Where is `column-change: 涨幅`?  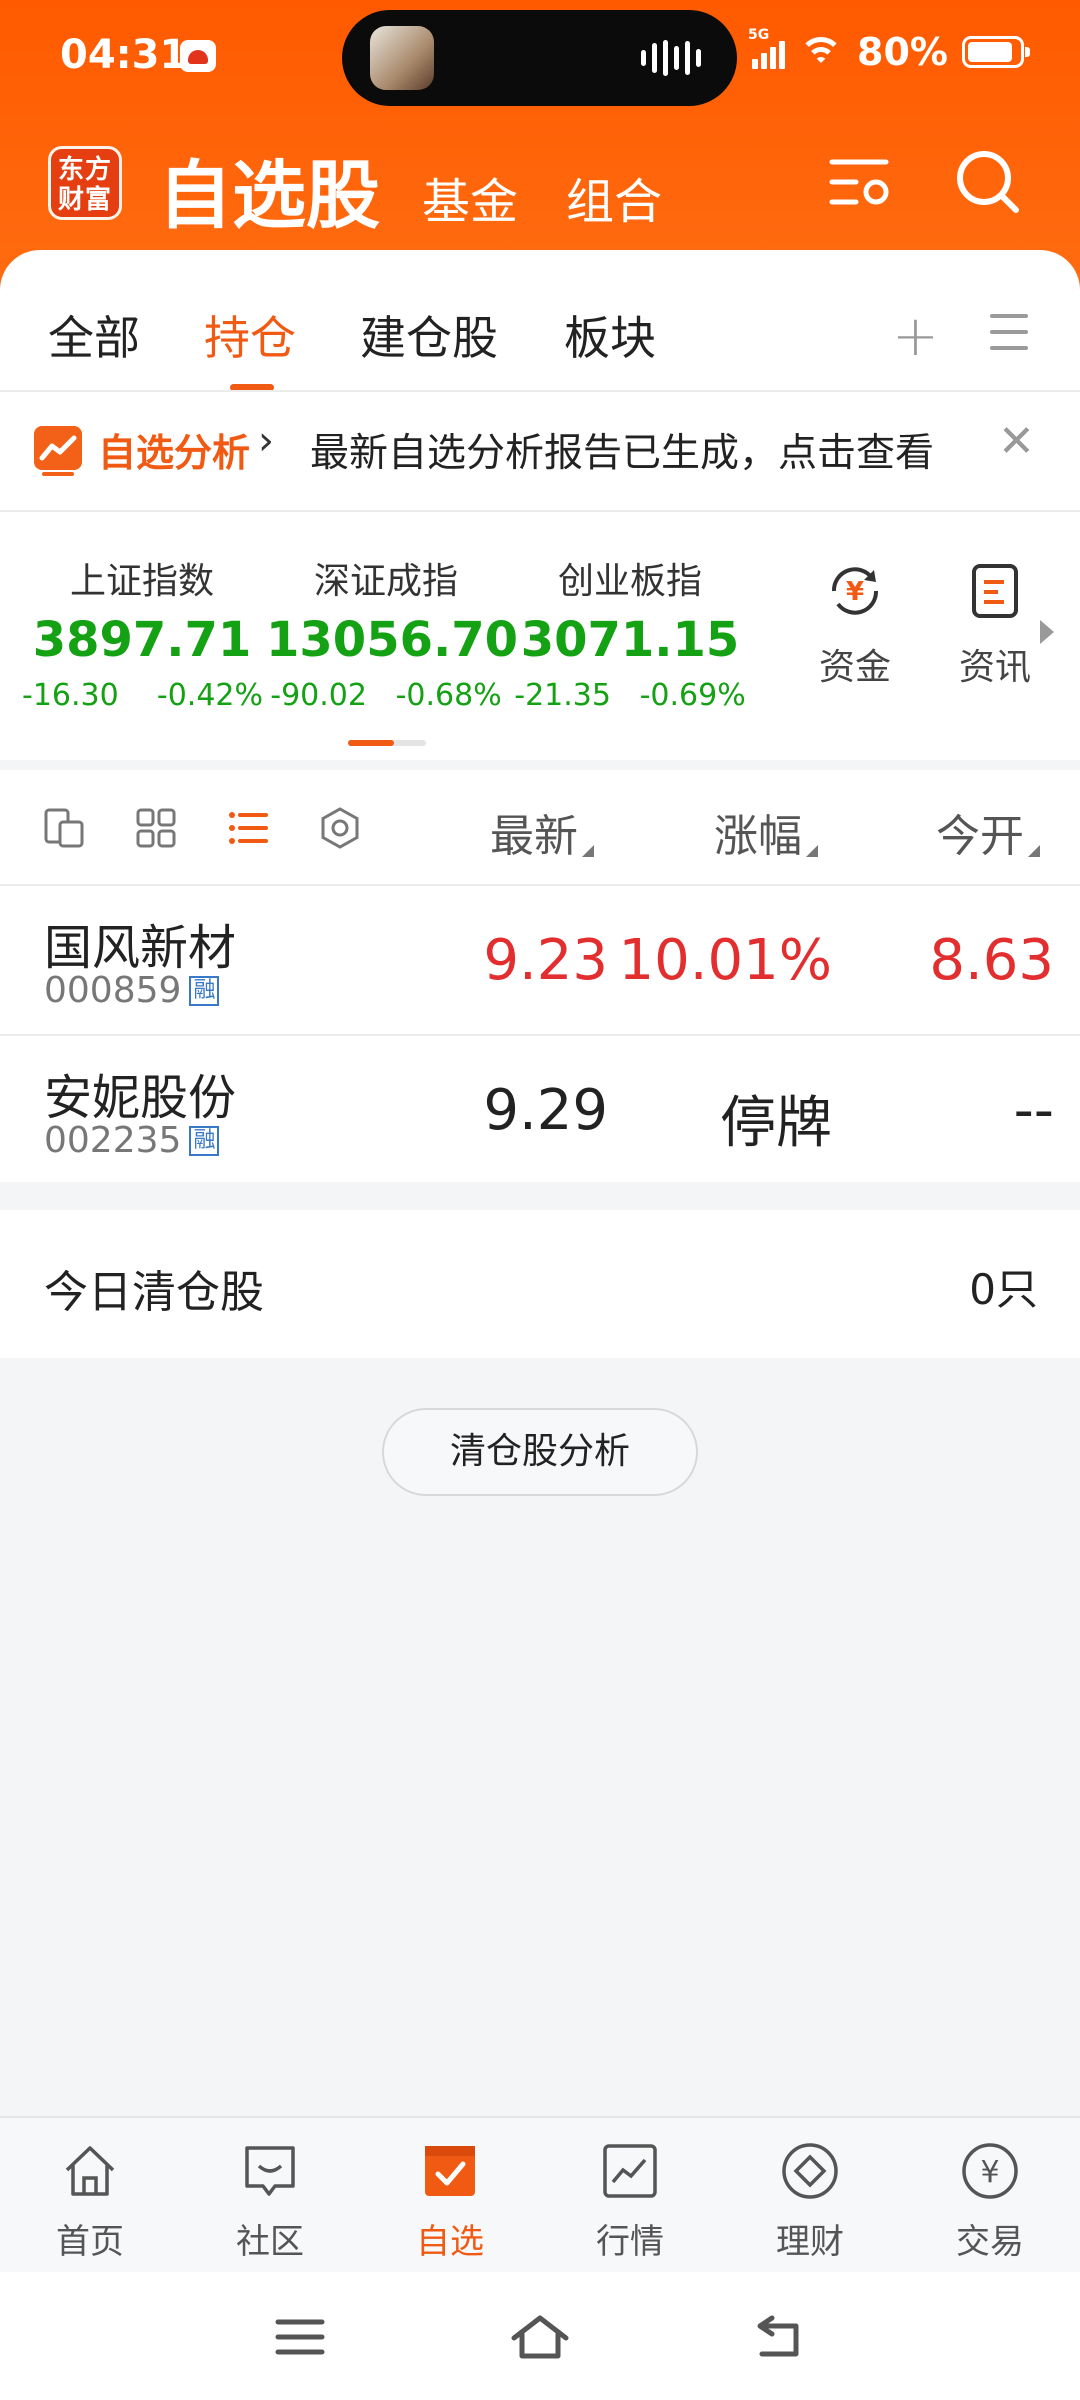
column-change: 涨幅 is located at coordinates (766, 832).